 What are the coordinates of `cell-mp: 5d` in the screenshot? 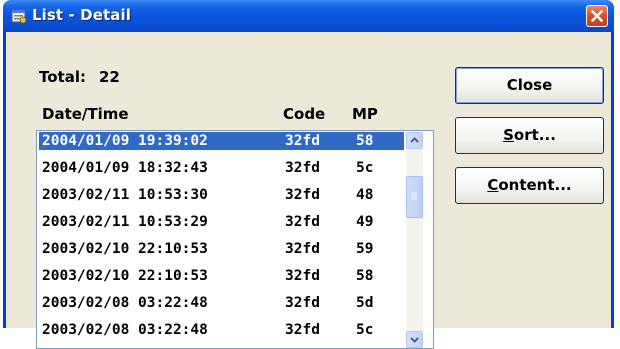 It's located at (365, 303).